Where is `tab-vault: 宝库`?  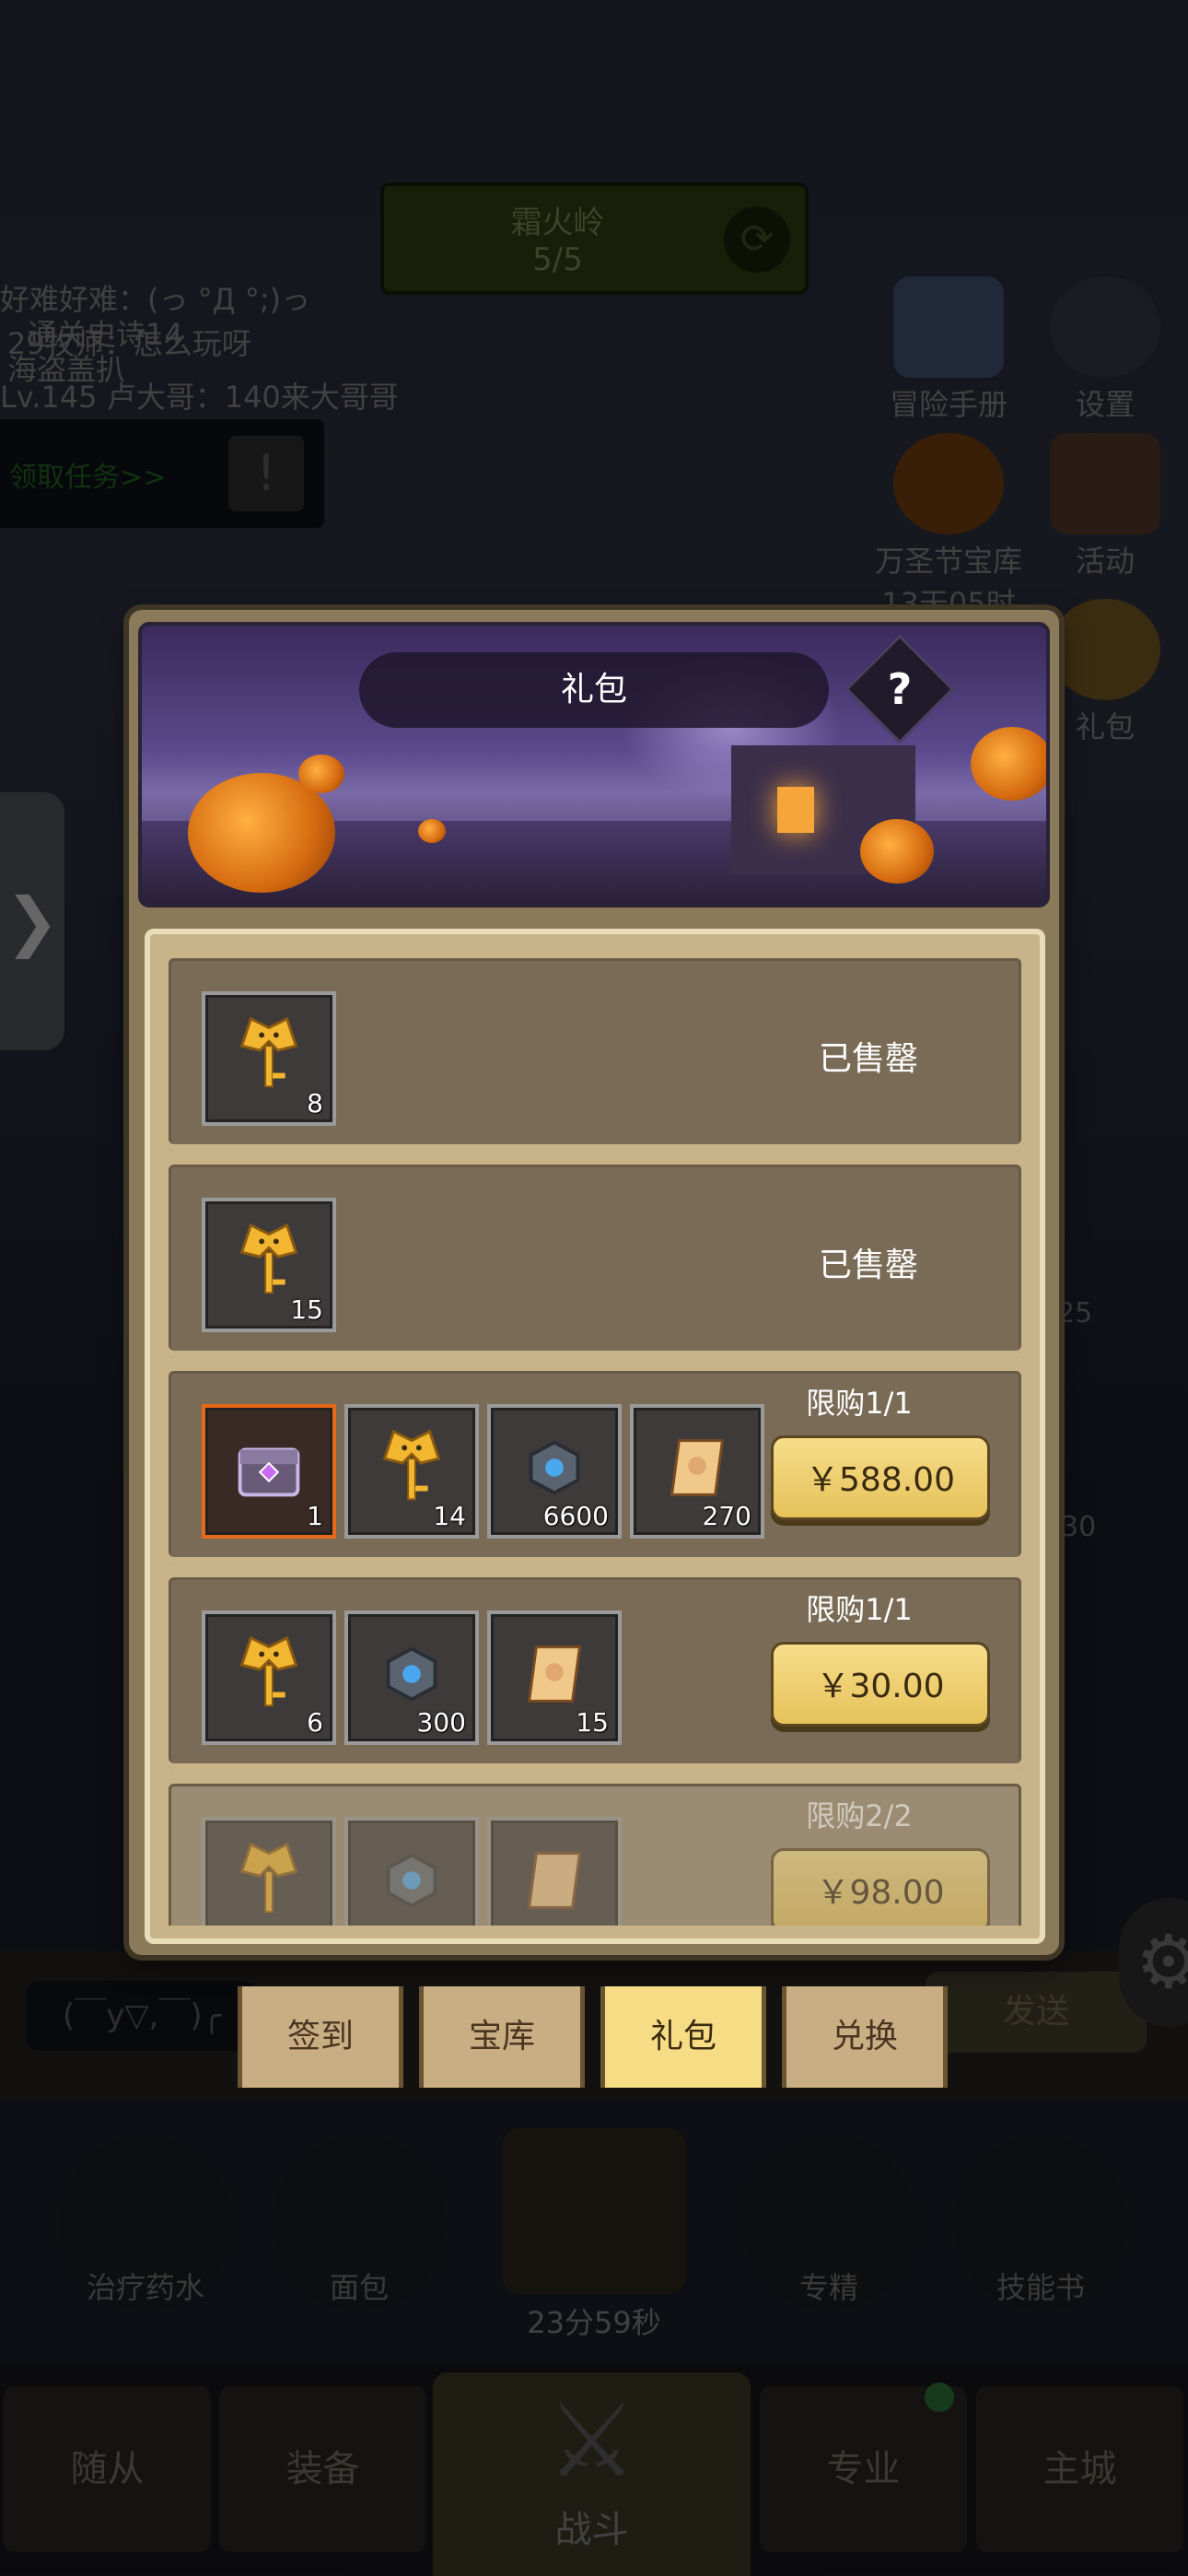 tab-vault: 宝库 is located at coordinates (502, 2037).